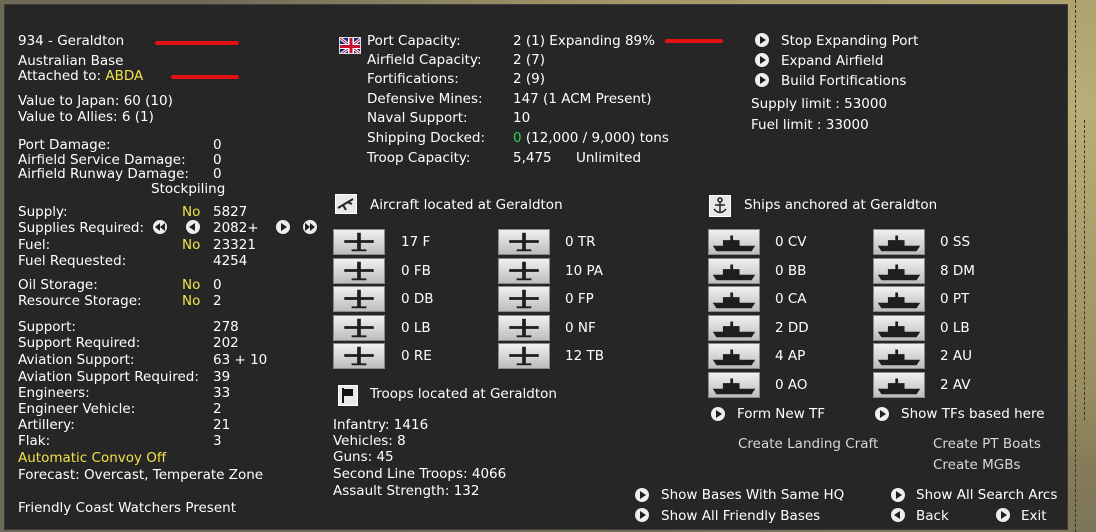 The image size is (1096, 532). What do you see at coordinates (191, 301) in the screenshot?
I see `resource-storage-toggle: No` at bounding box center [191, 301].